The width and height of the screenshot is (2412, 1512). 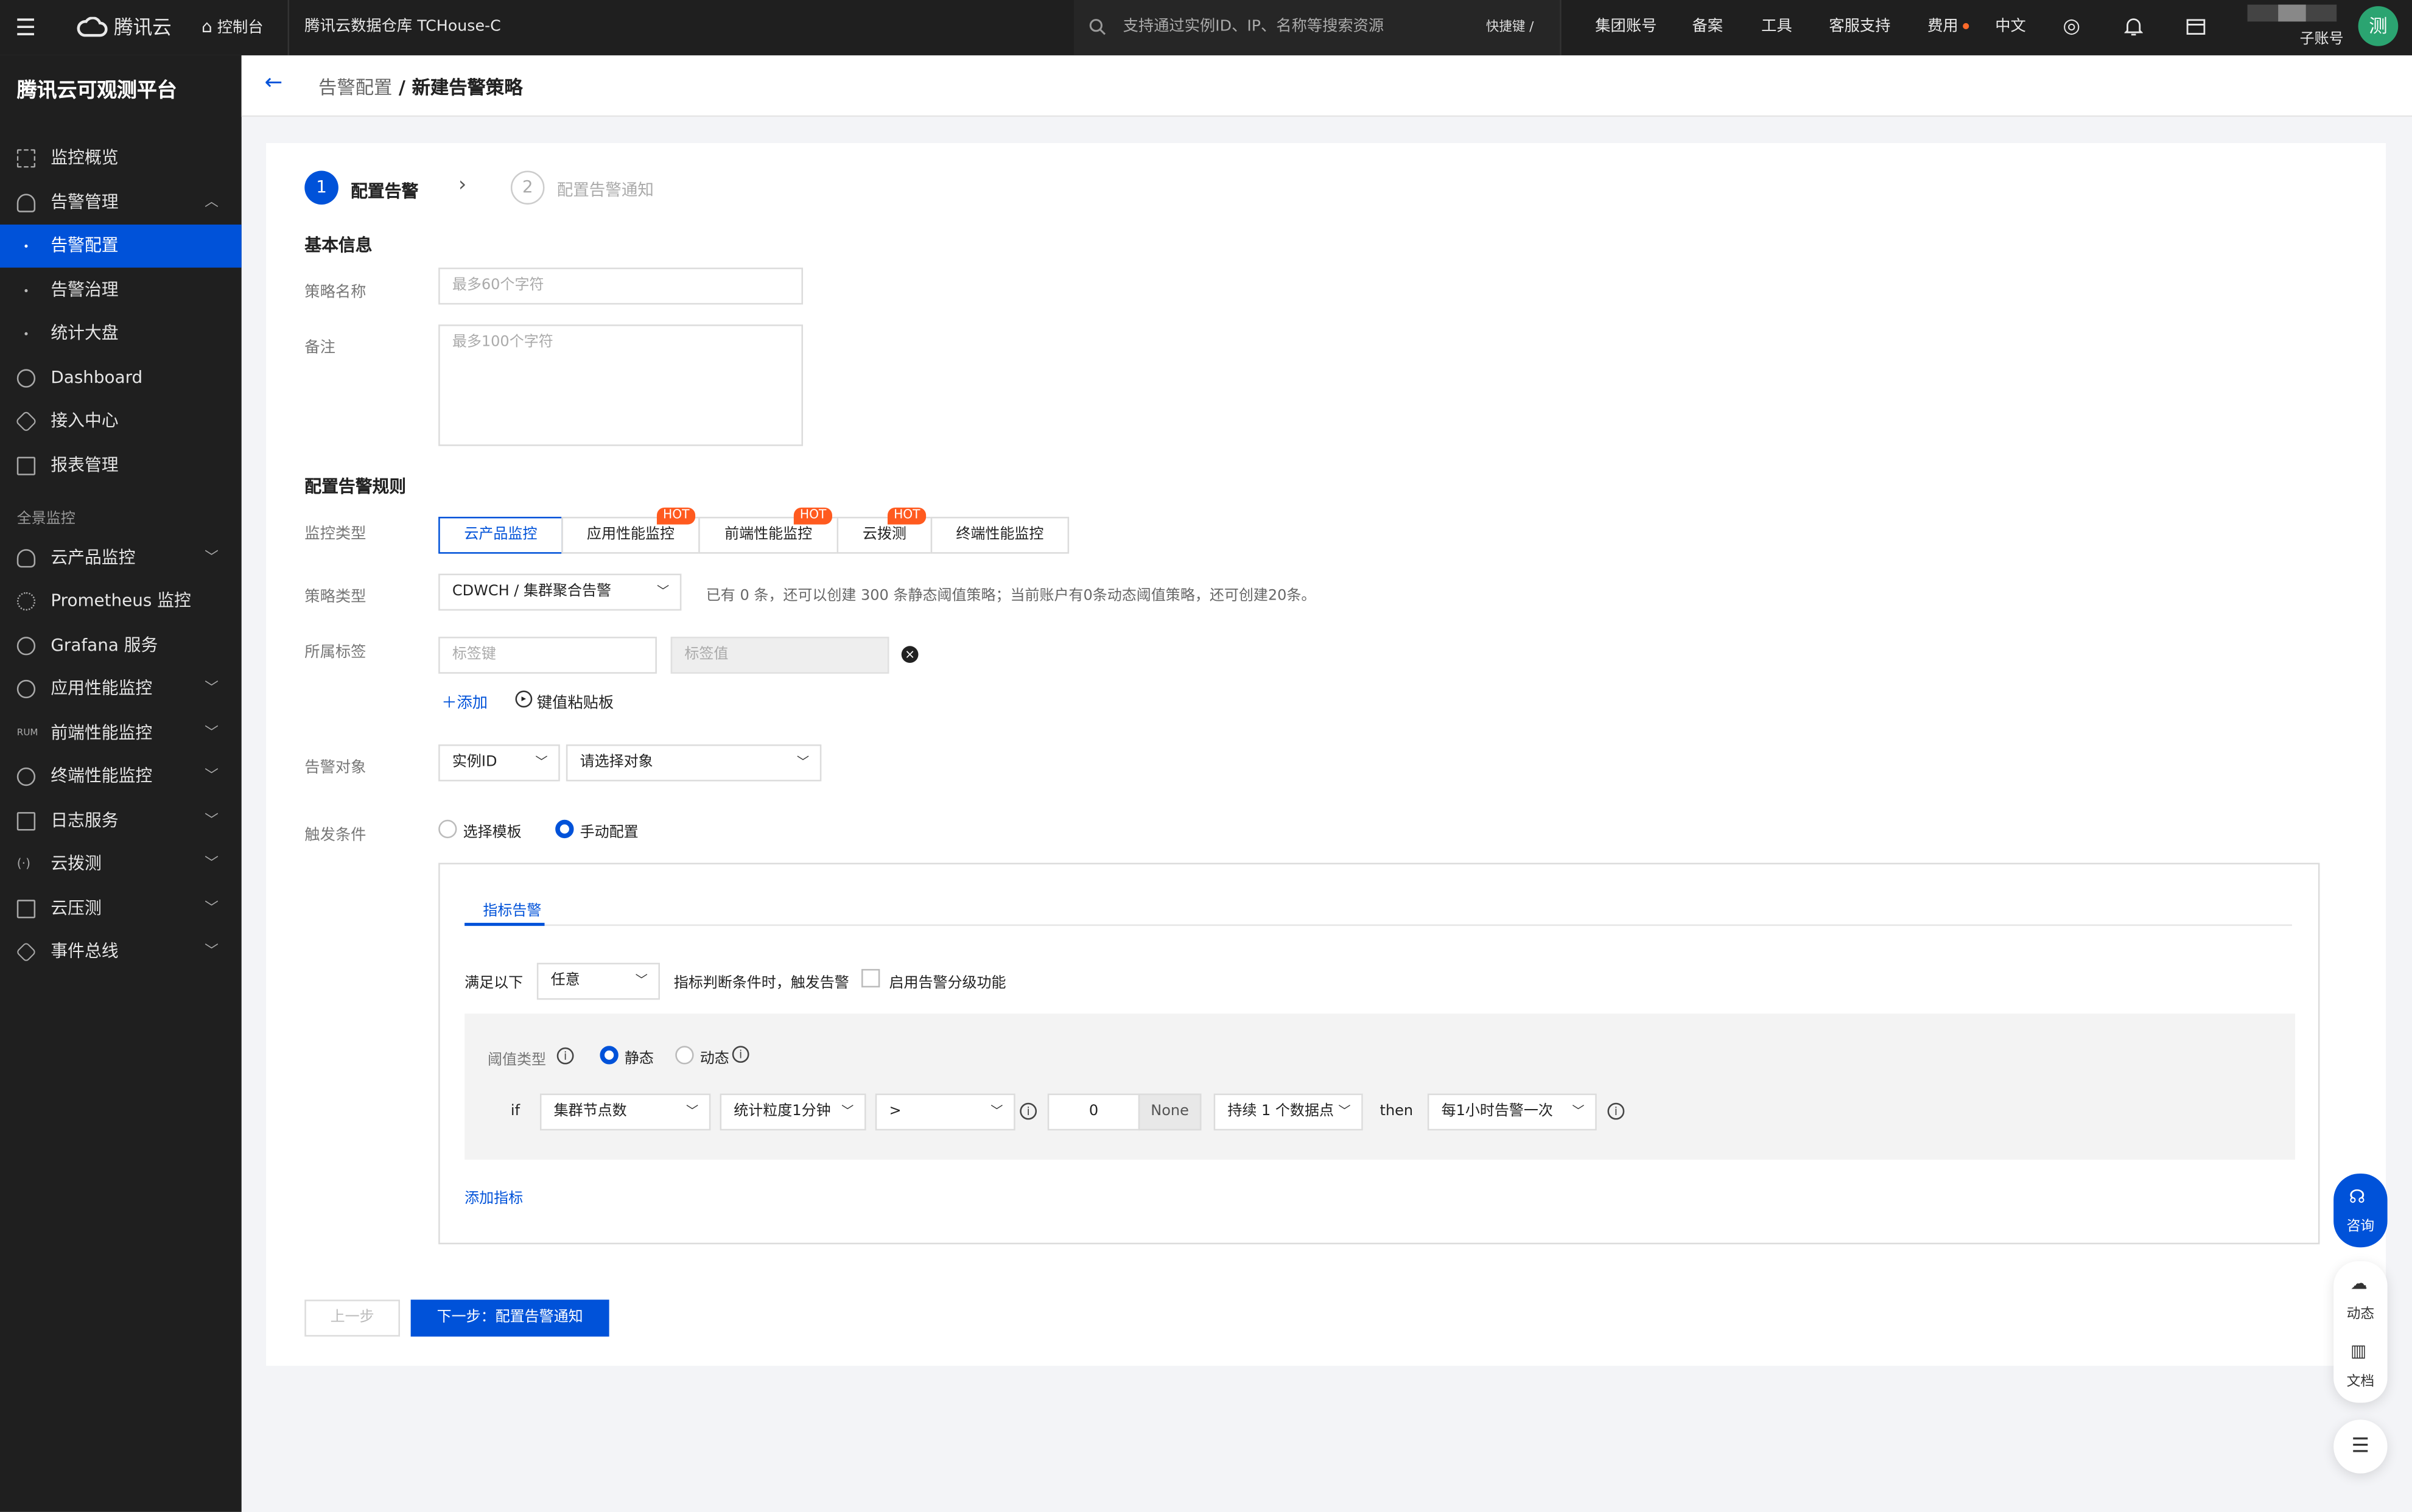 What do you see at coordinates (85, 820) in the screenshot?
I see `sidebar-item-label: 日志服务` at bounding box center [85, 820].